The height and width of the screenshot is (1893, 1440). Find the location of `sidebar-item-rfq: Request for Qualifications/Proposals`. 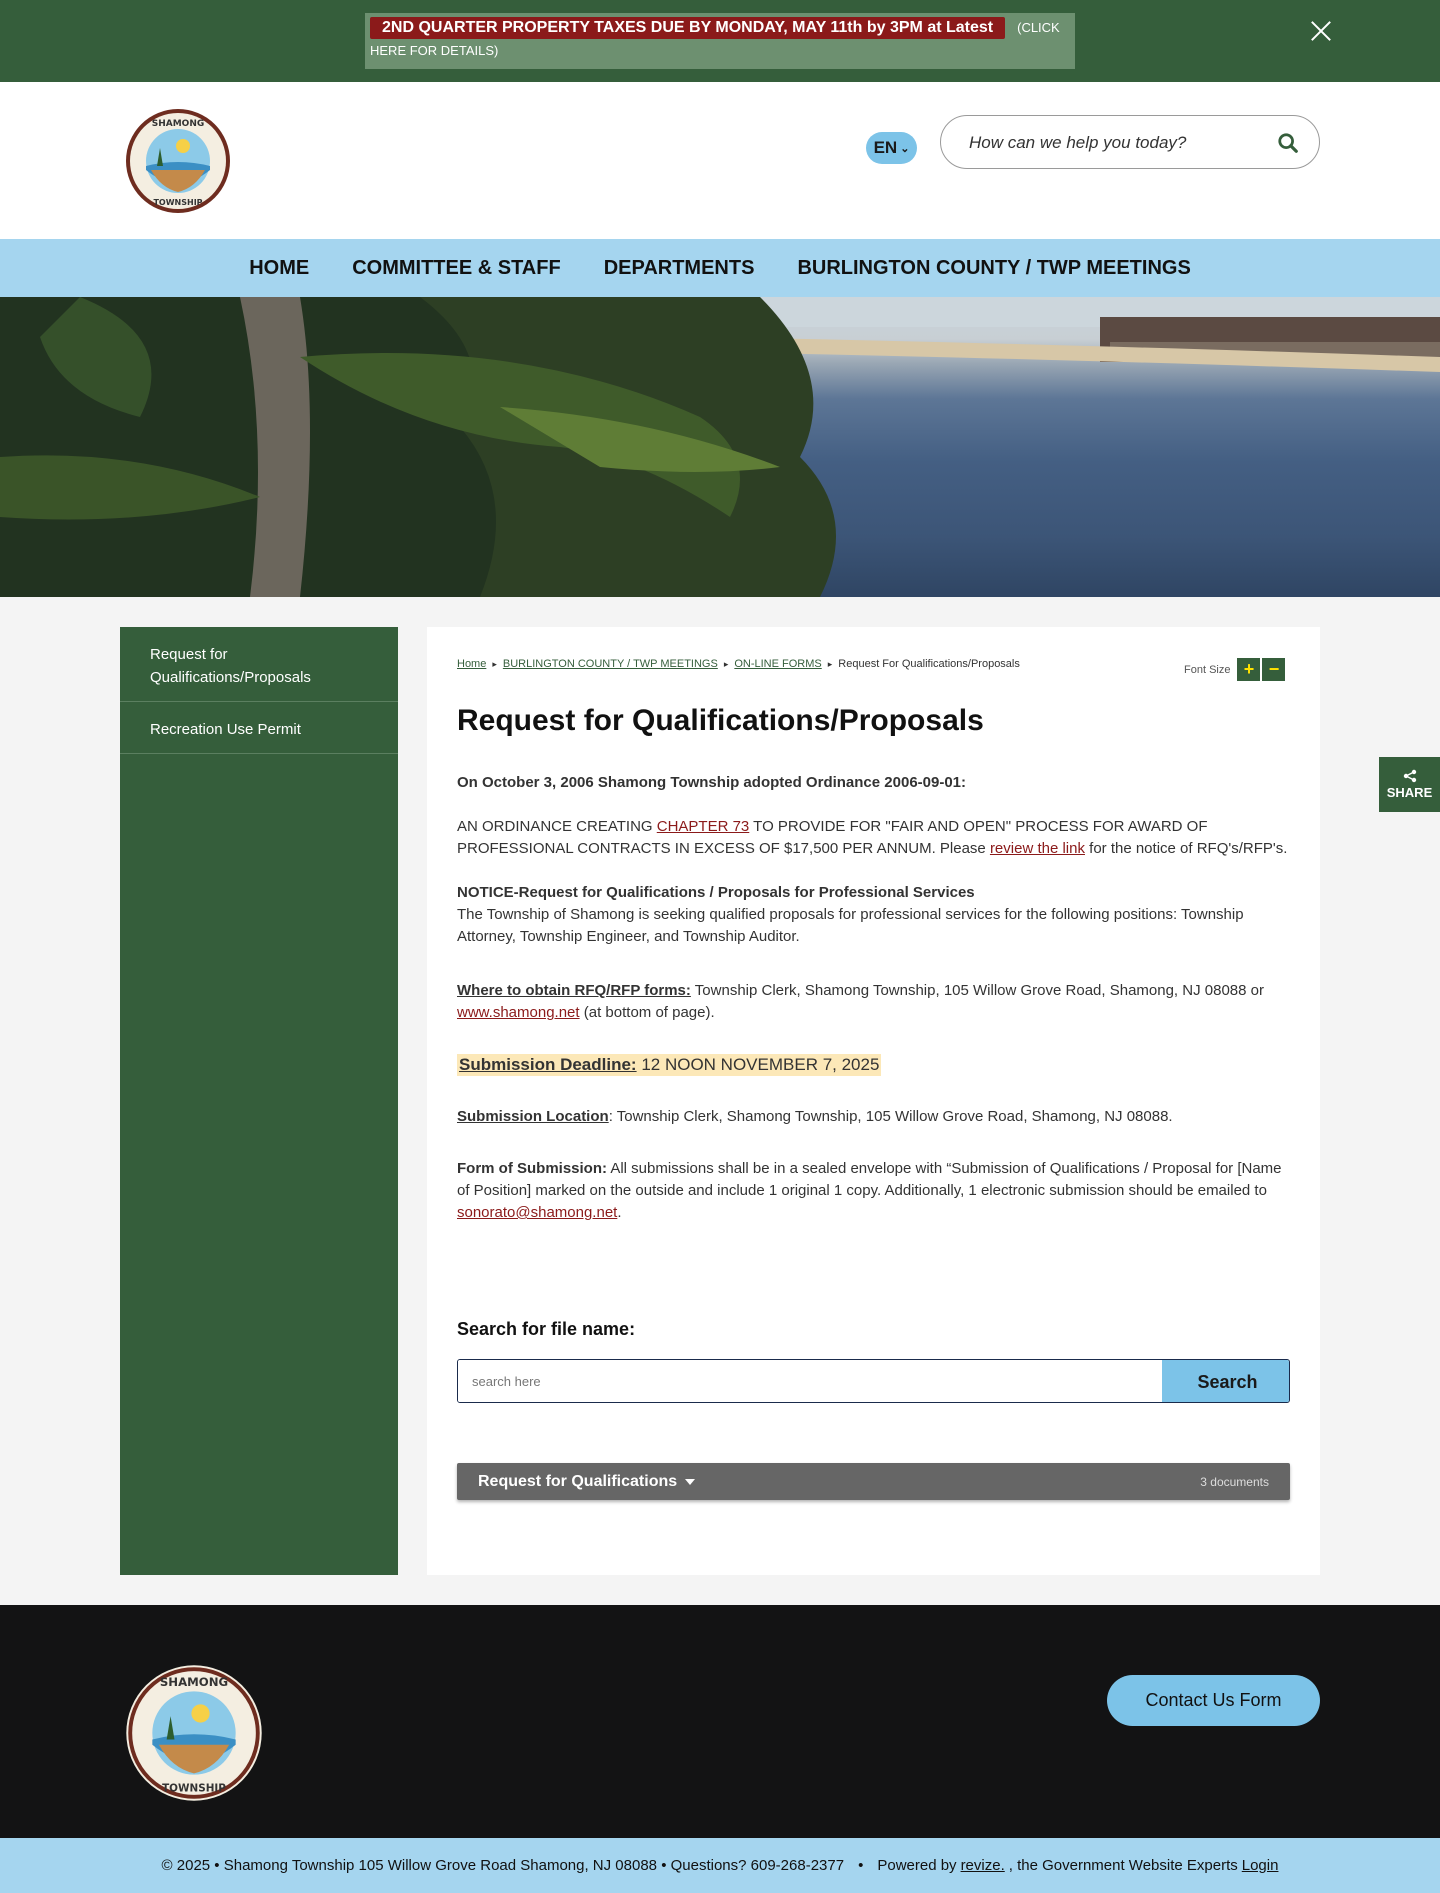

sidebar-item-rfq: Request for Qualifications/Proposals is located at coordinates (259, 664).